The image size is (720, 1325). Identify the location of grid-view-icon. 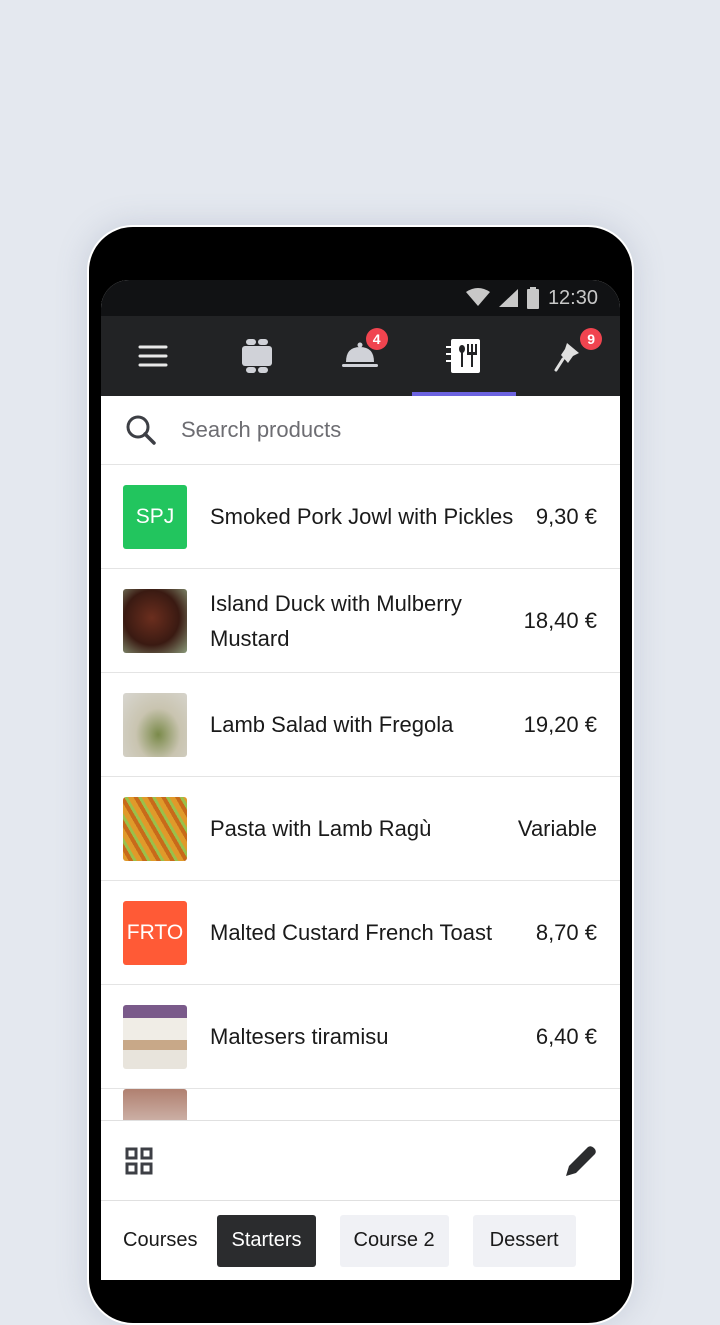
(139, 1161).